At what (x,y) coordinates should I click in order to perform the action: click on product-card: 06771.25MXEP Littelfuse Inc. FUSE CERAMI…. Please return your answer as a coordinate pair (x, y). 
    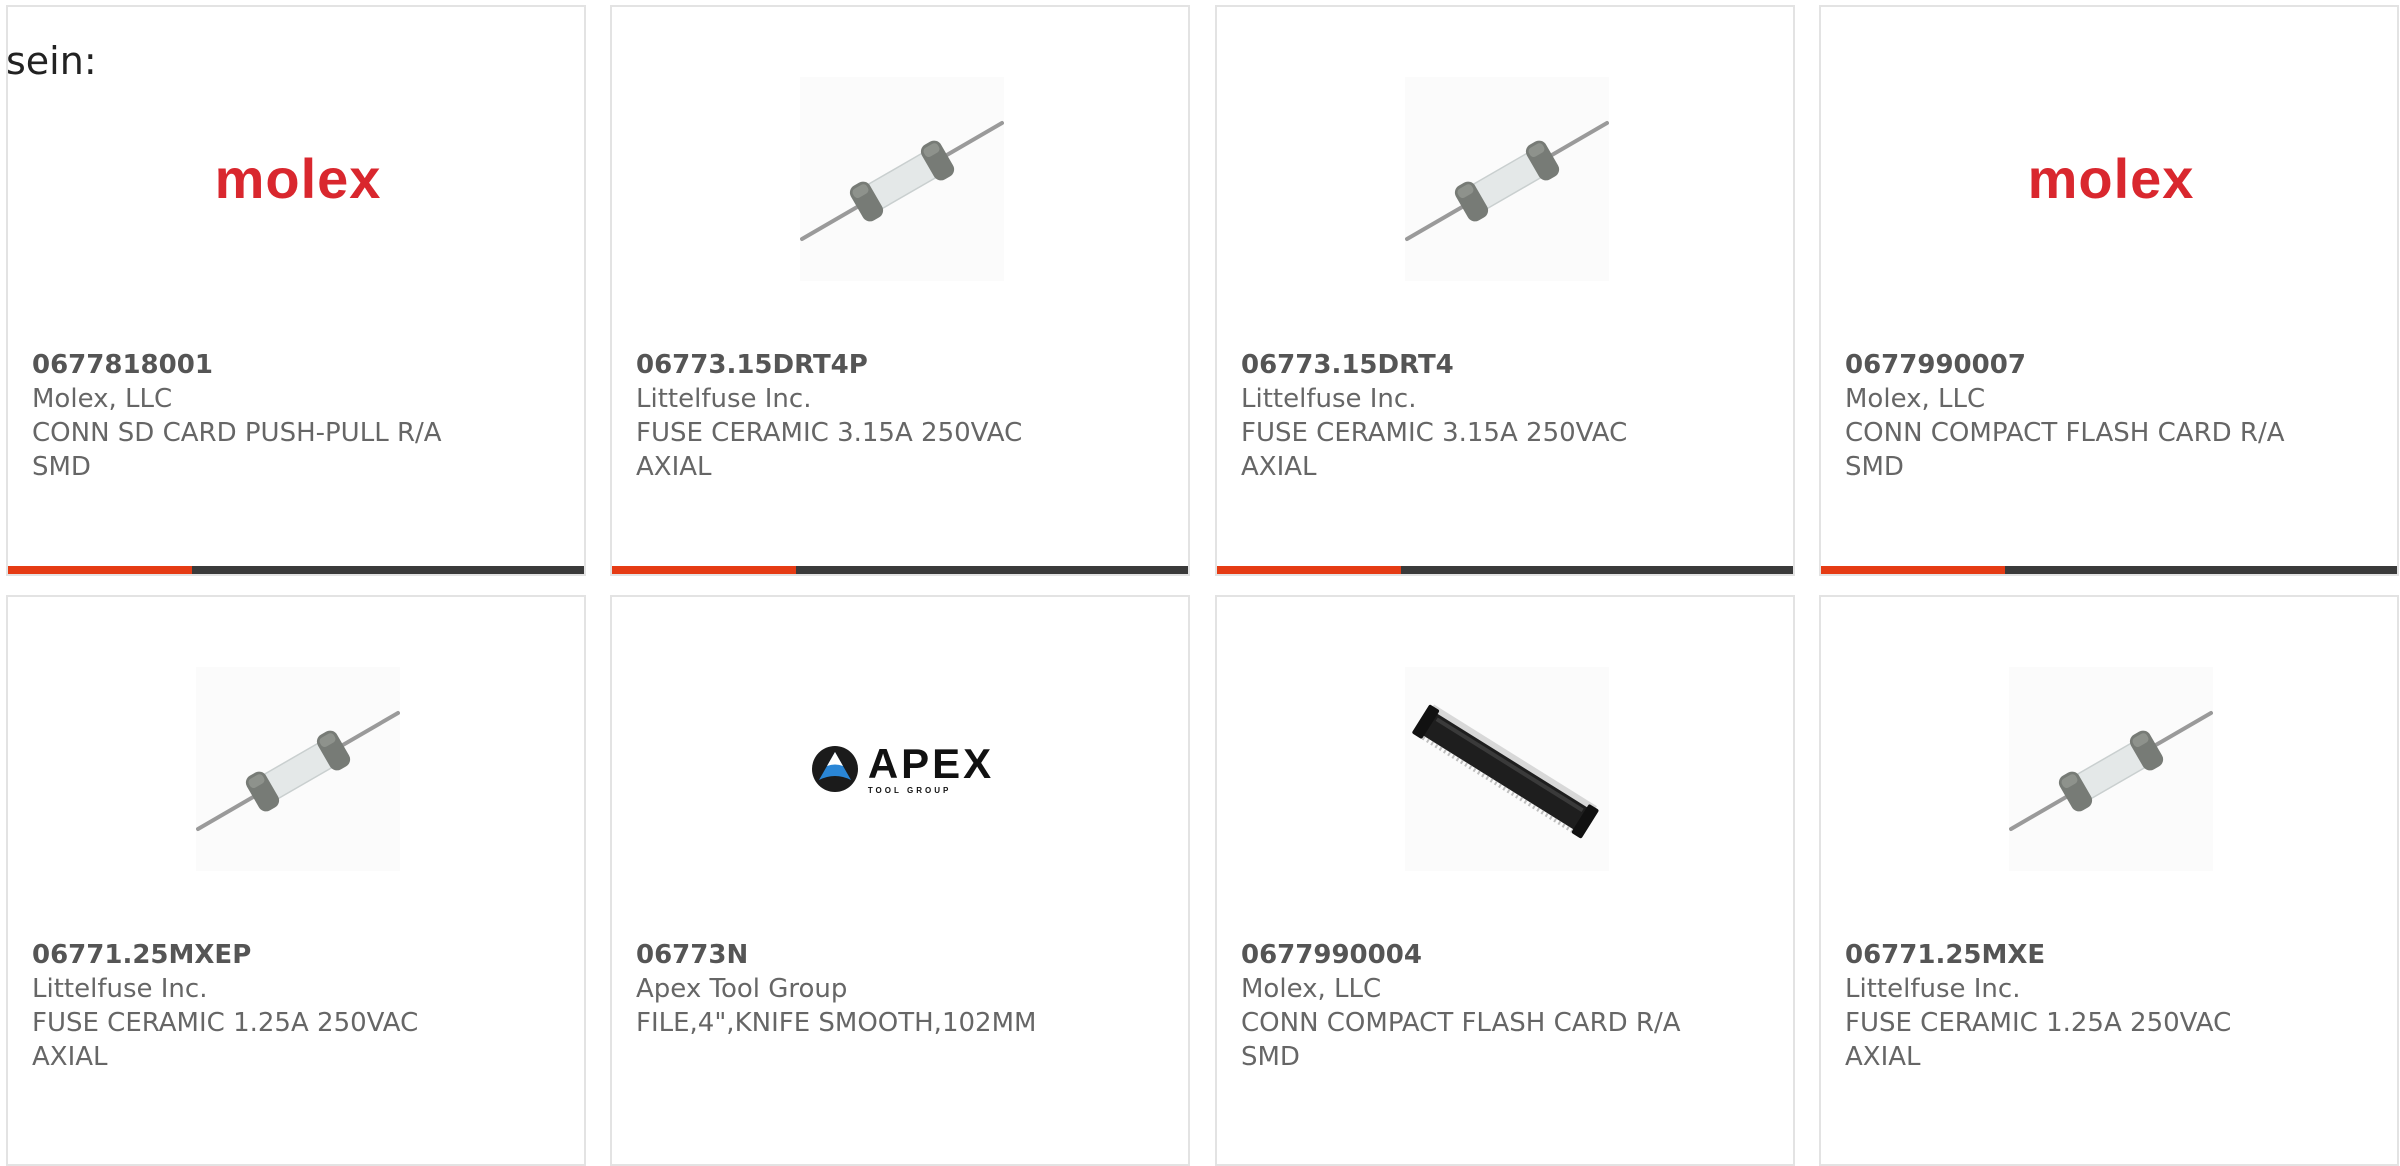
    Looking at the image, I should click on (296, 880).